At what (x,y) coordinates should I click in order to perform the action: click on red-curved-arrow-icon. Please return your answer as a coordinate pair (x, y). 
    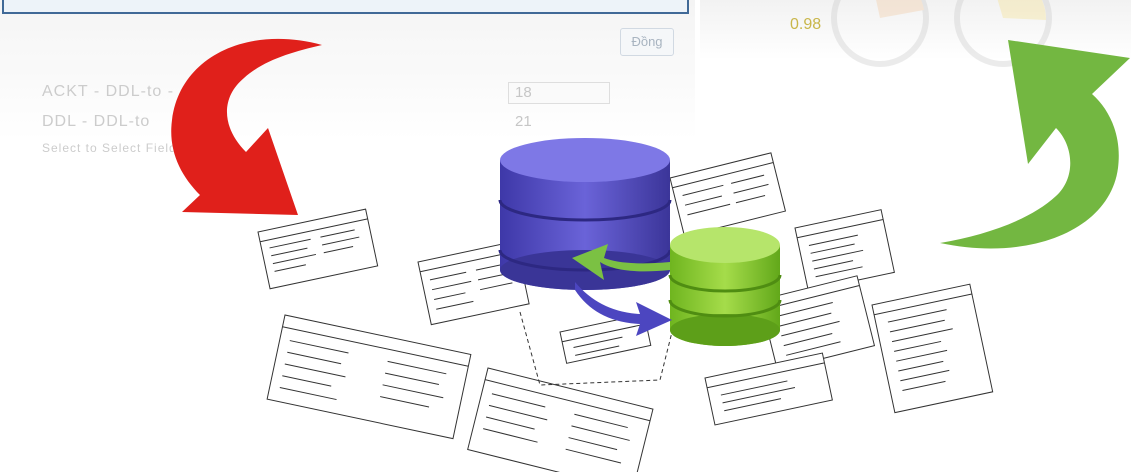
    Looking at the image, I should click on (246, 126).